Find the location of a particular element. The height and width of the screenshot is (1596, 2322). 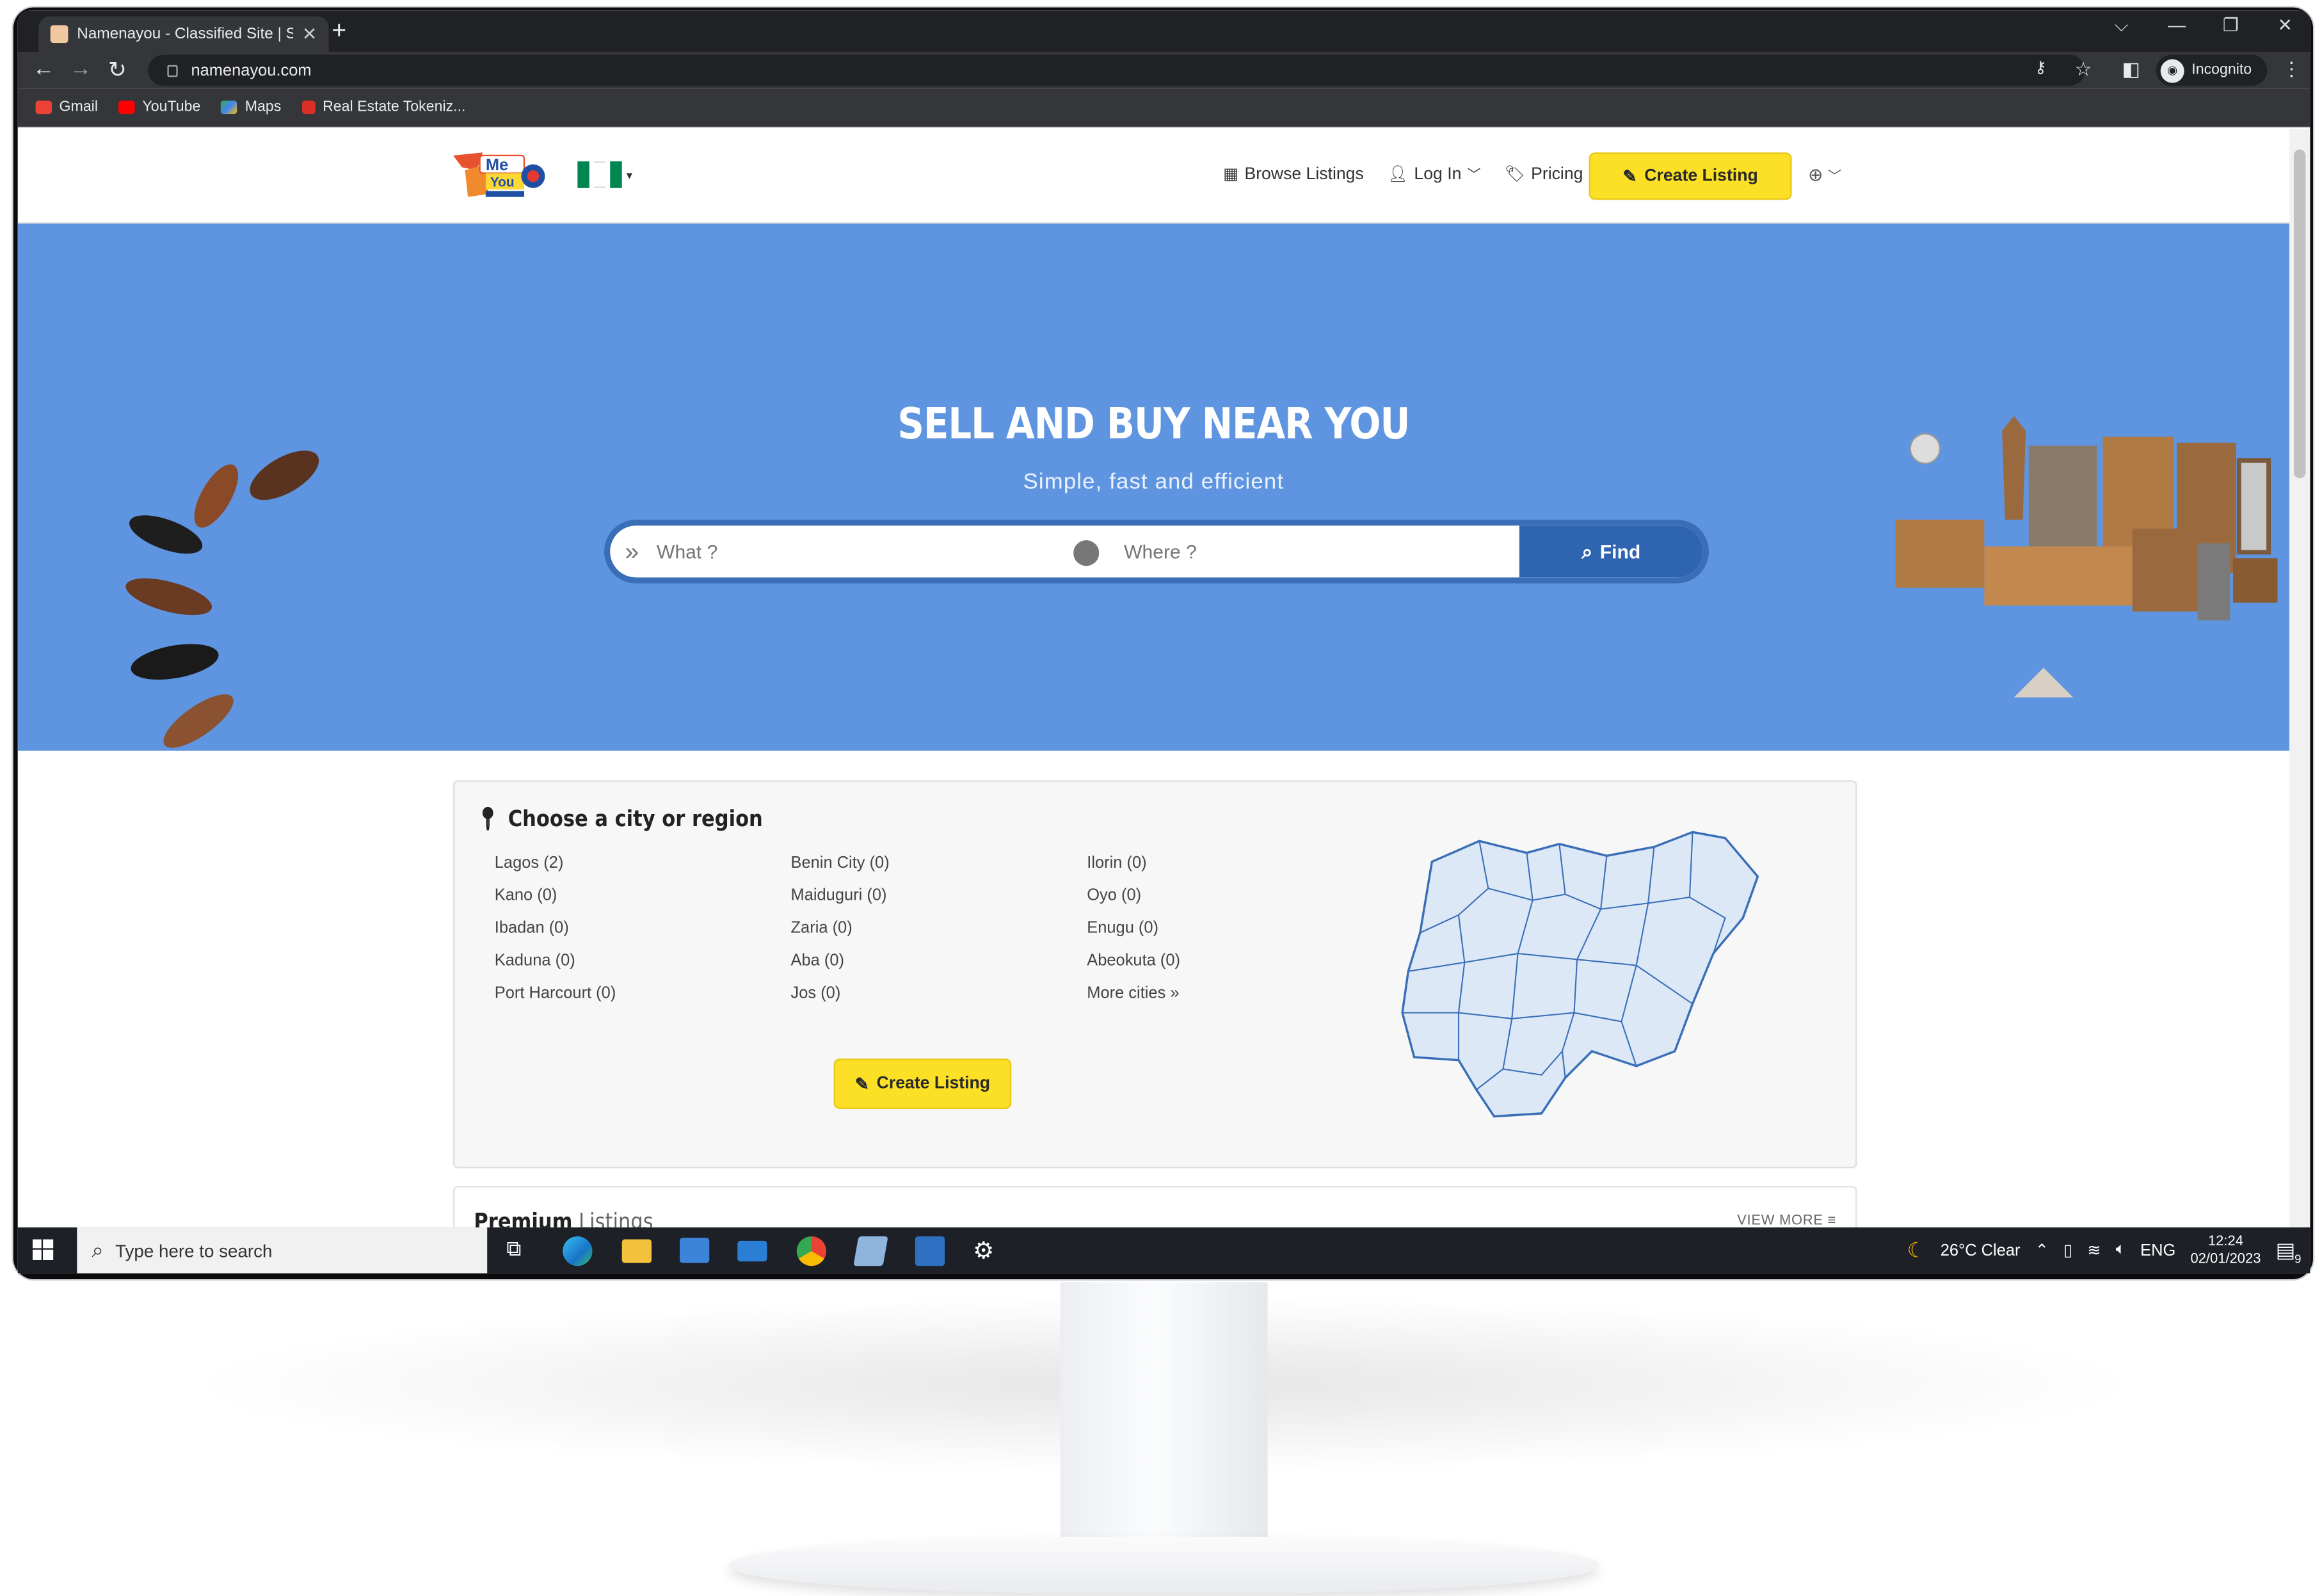

close-window-icon: ✕ is located at coordinates (2285, 25).